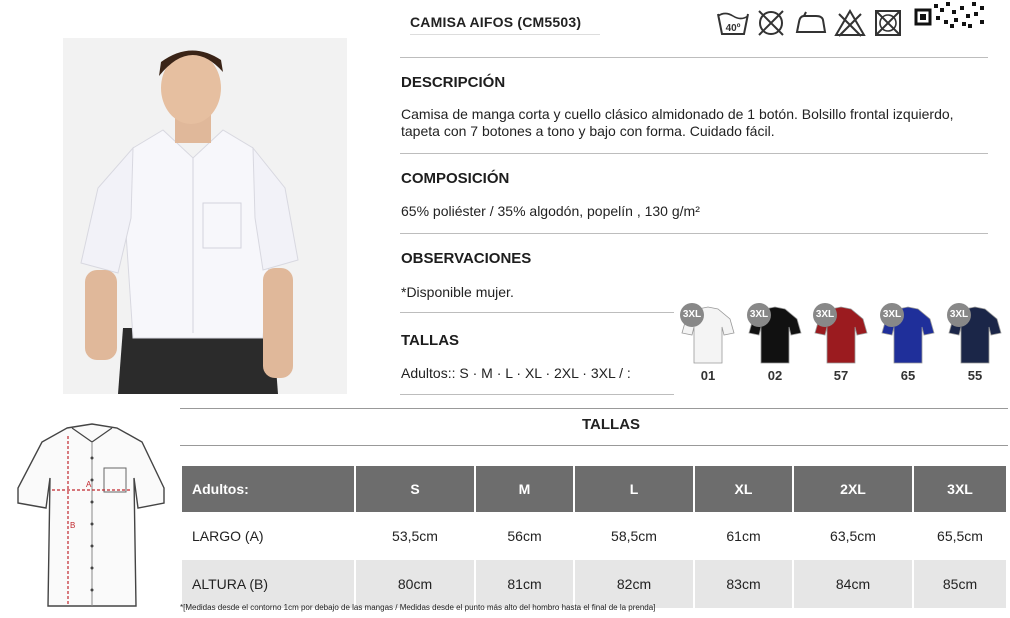 This screenshot has width=1010, height=618. What do you see at coordinates (960, 536) in the screenshot?
I see `table-cell: 65,5cm` at bounding box center [960, 536].